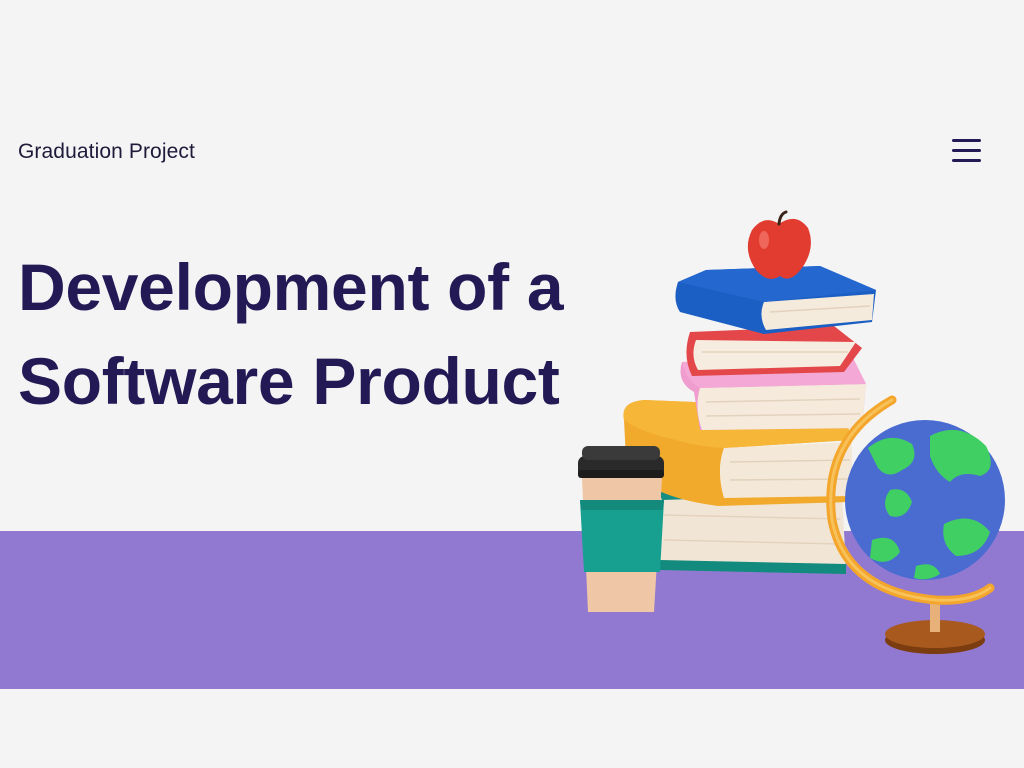 The height and width of the screenshot is (768, 1024). I want to click on title-line-1: Development of a, so click(291, 287).